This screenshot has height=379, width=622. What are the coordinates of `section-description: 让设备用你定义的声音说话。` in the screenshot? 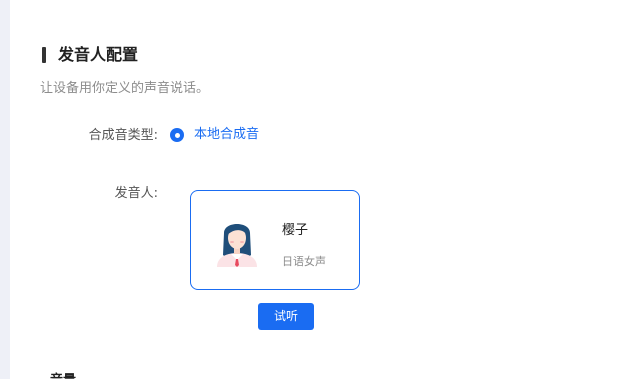 It's located at (125, 88).